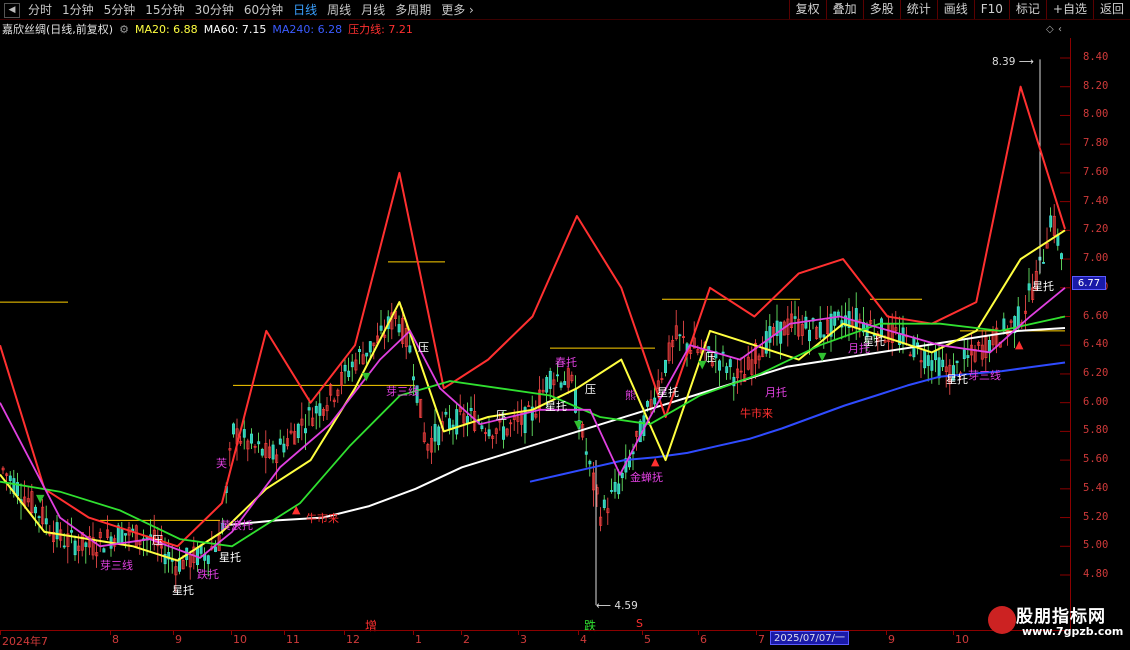  I want to click on ma240-value: MA240: 6.28, so click(307, 29).